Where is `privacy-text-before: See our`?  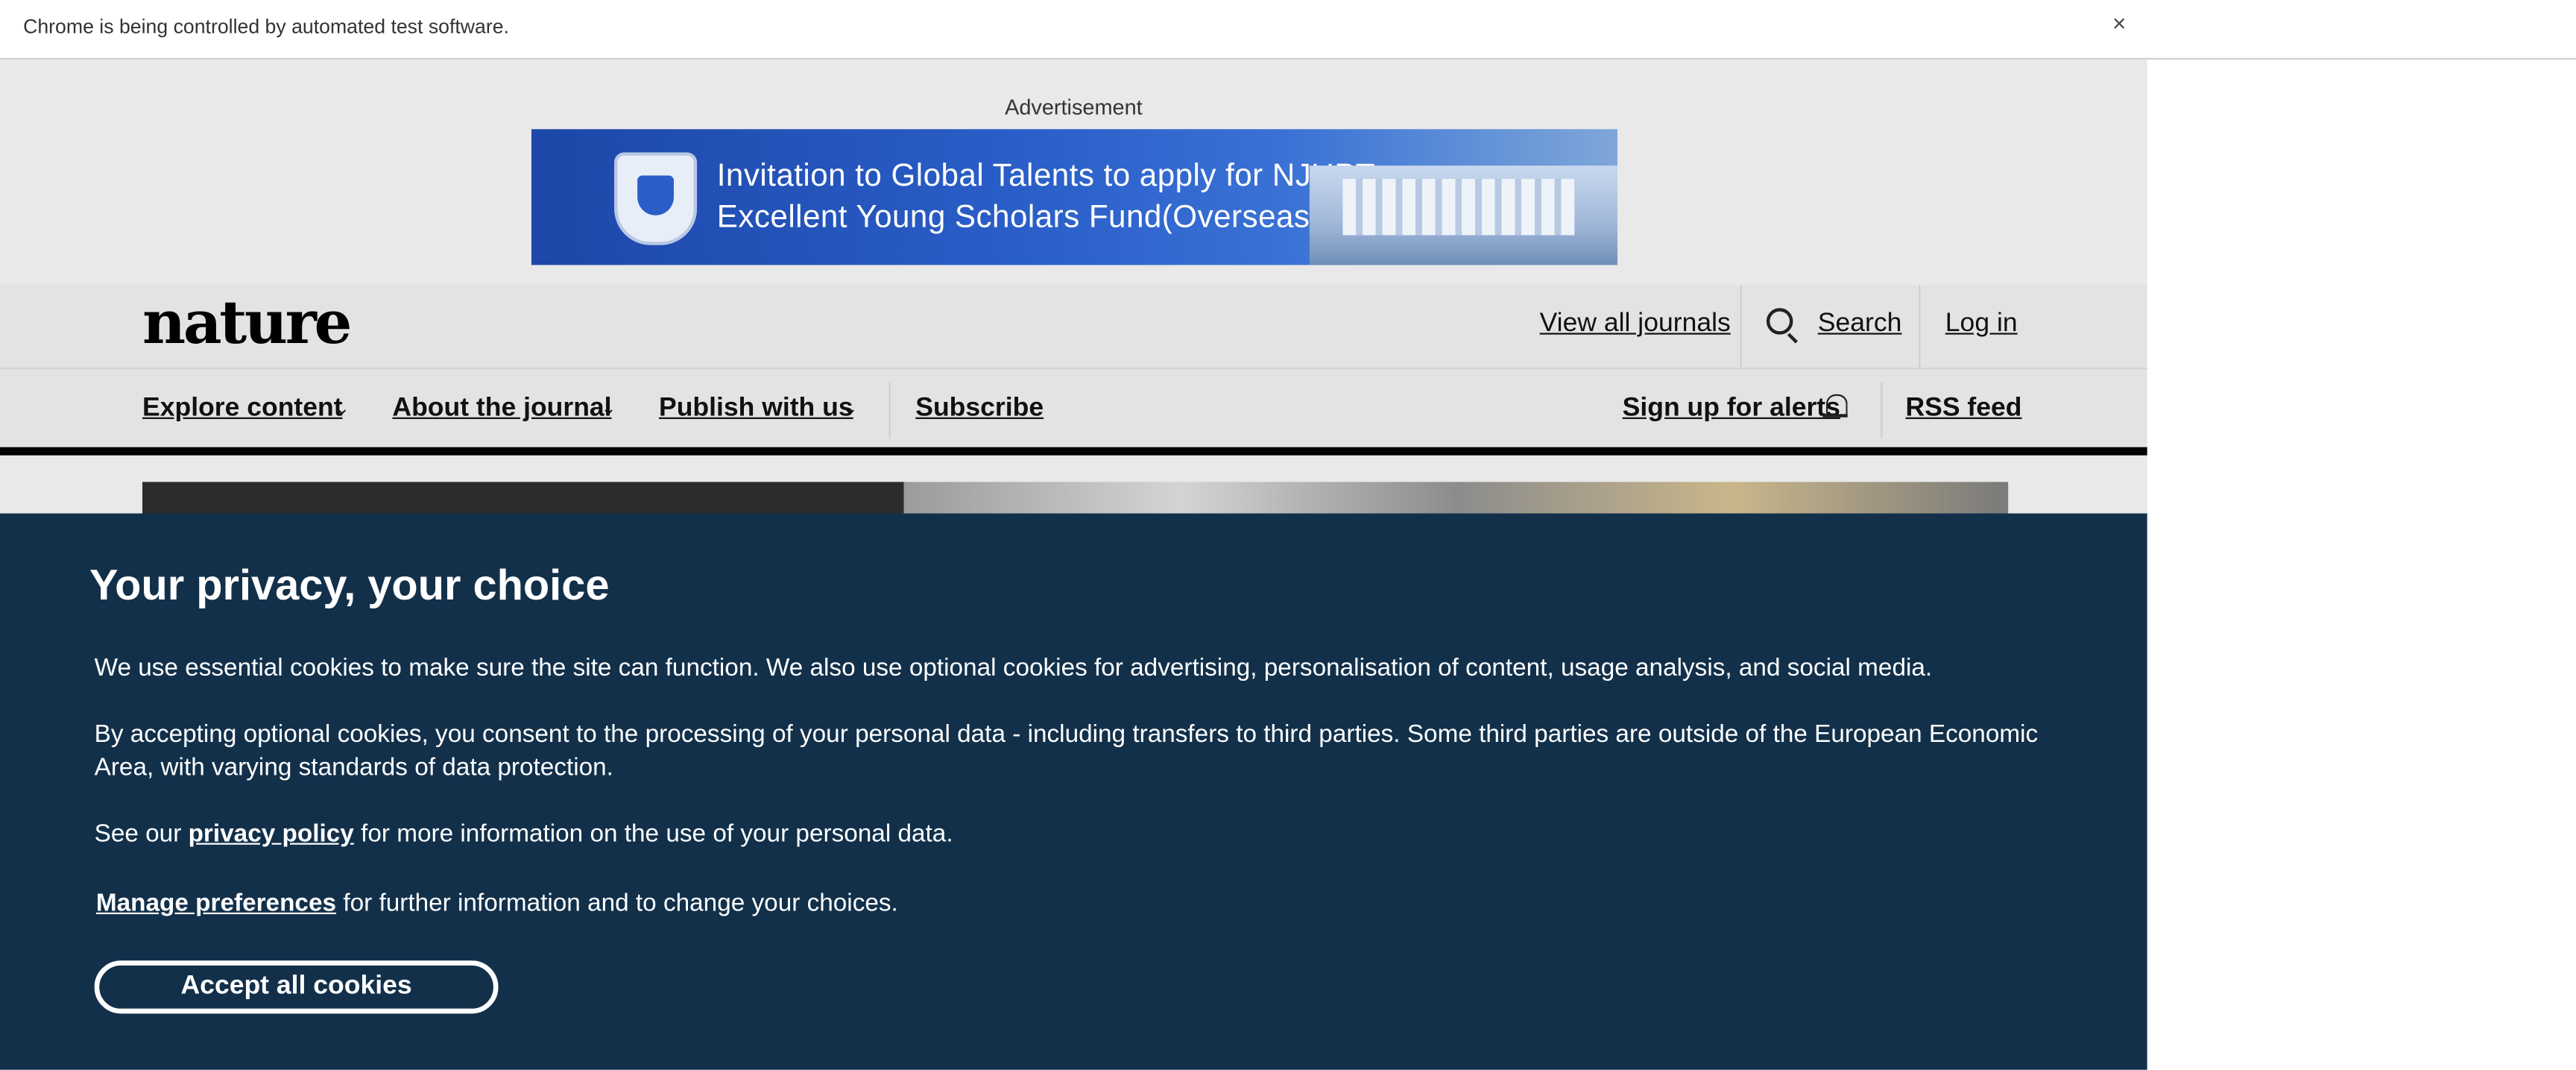 privacy-text-before: See our is located at coordinates (138, 834).